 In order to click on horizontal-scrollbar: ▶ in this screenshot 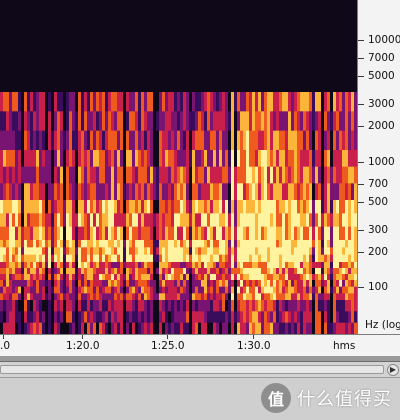, I will do `click(200, 370)`.